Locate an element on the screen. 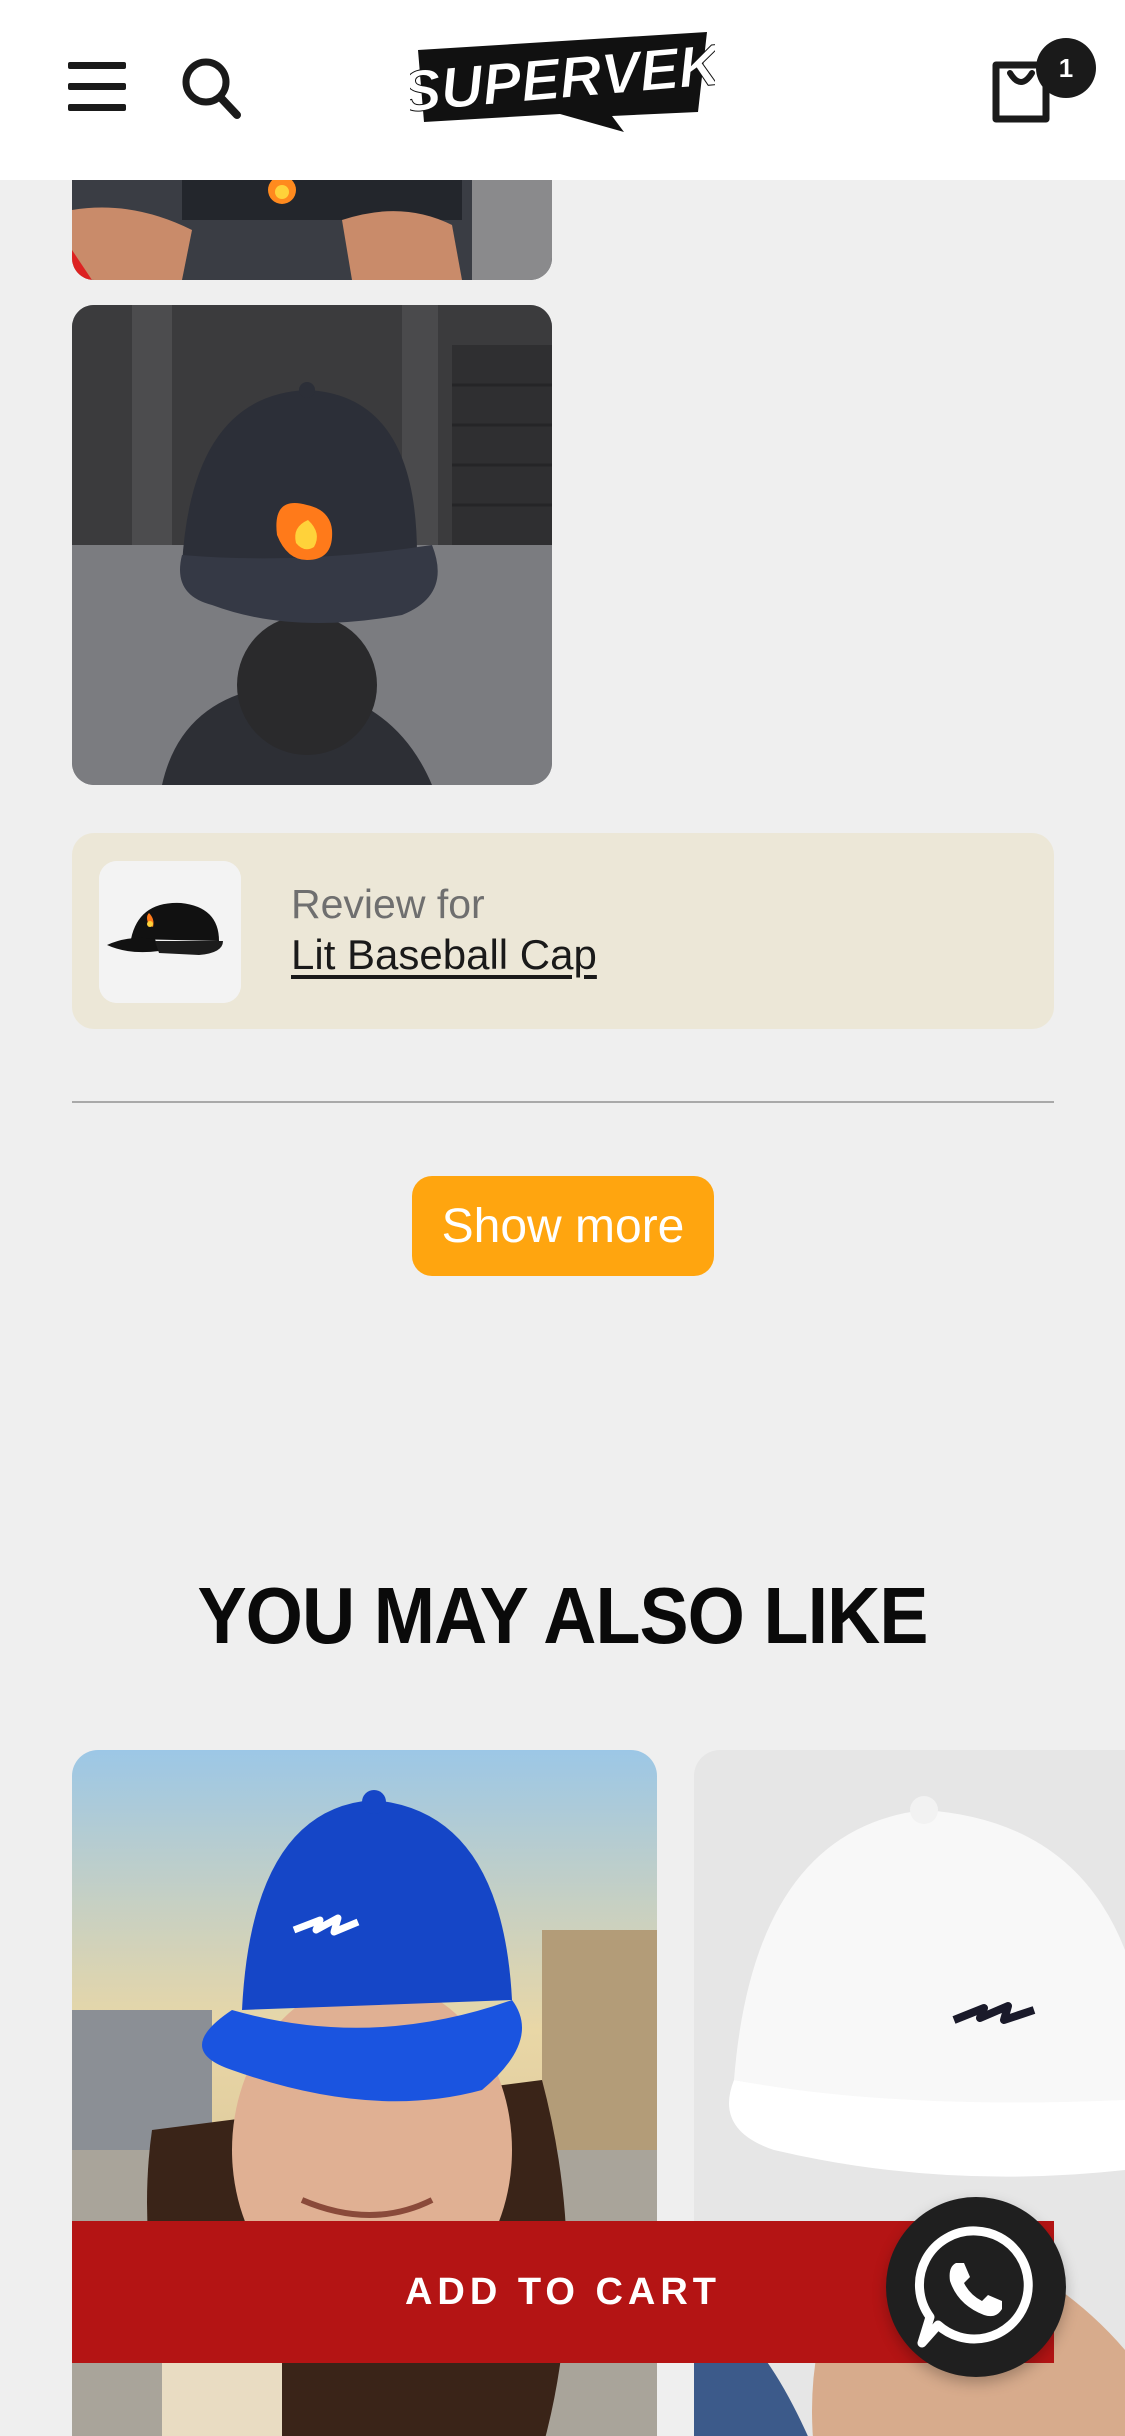  site-header: SUPERVEK 1 is located at coordinates (562, 90).